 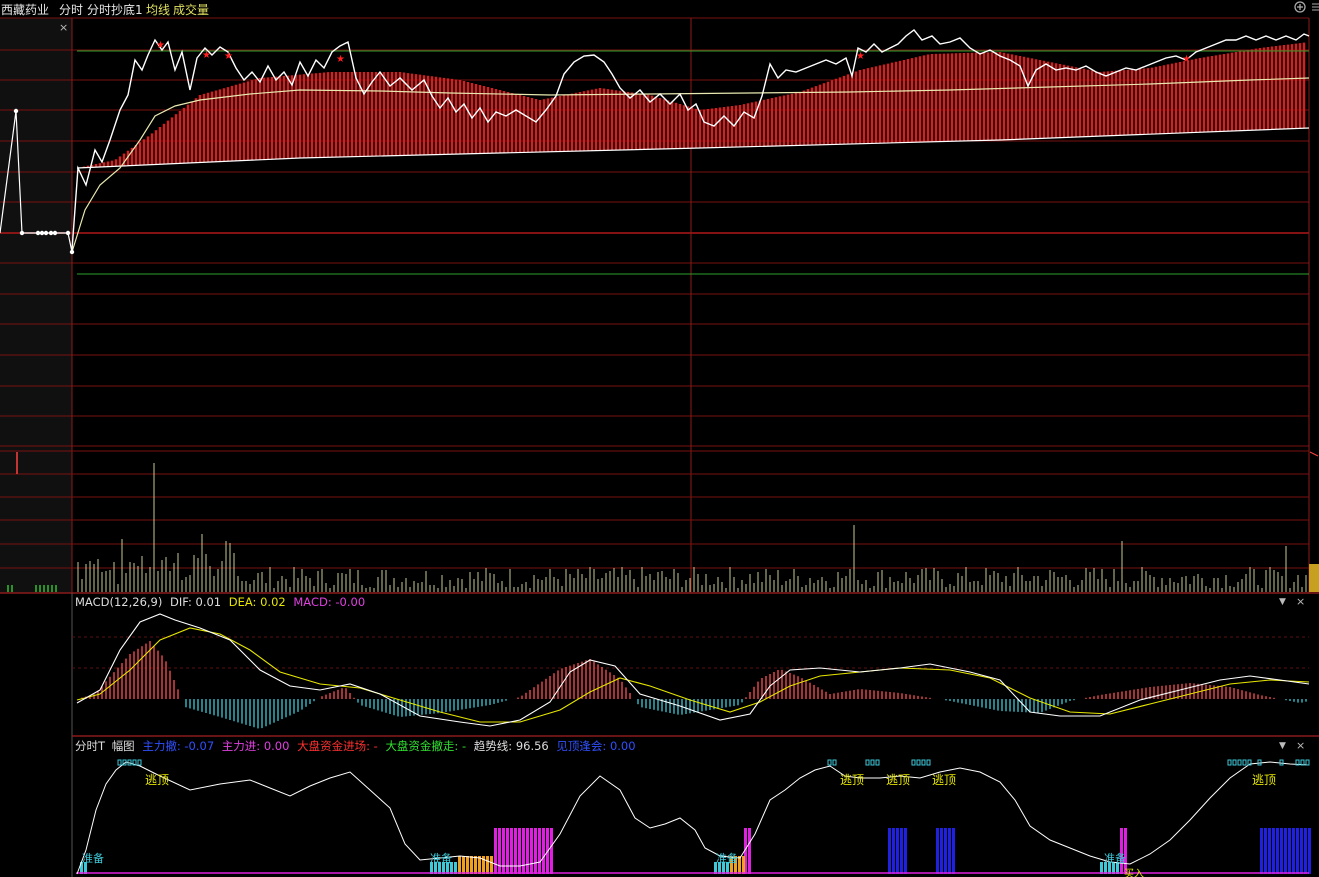 I want to click on flow-close-icon: ×, so click(x=1300, y=745).